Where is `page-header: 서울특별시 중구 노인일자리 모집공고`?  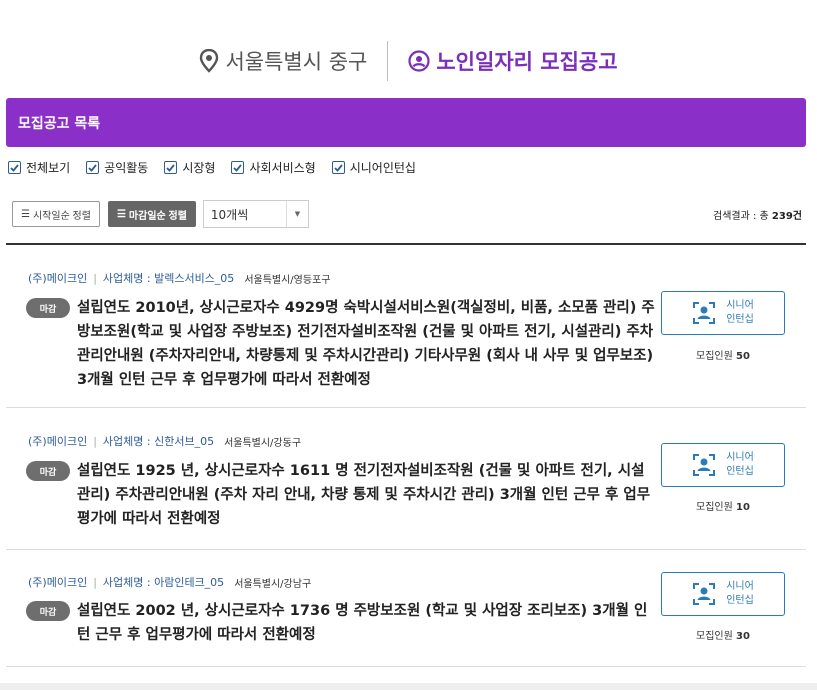 page-header: 서울특별시 중구 노인일자리 모집공고 is located at coordinates (408, 61).